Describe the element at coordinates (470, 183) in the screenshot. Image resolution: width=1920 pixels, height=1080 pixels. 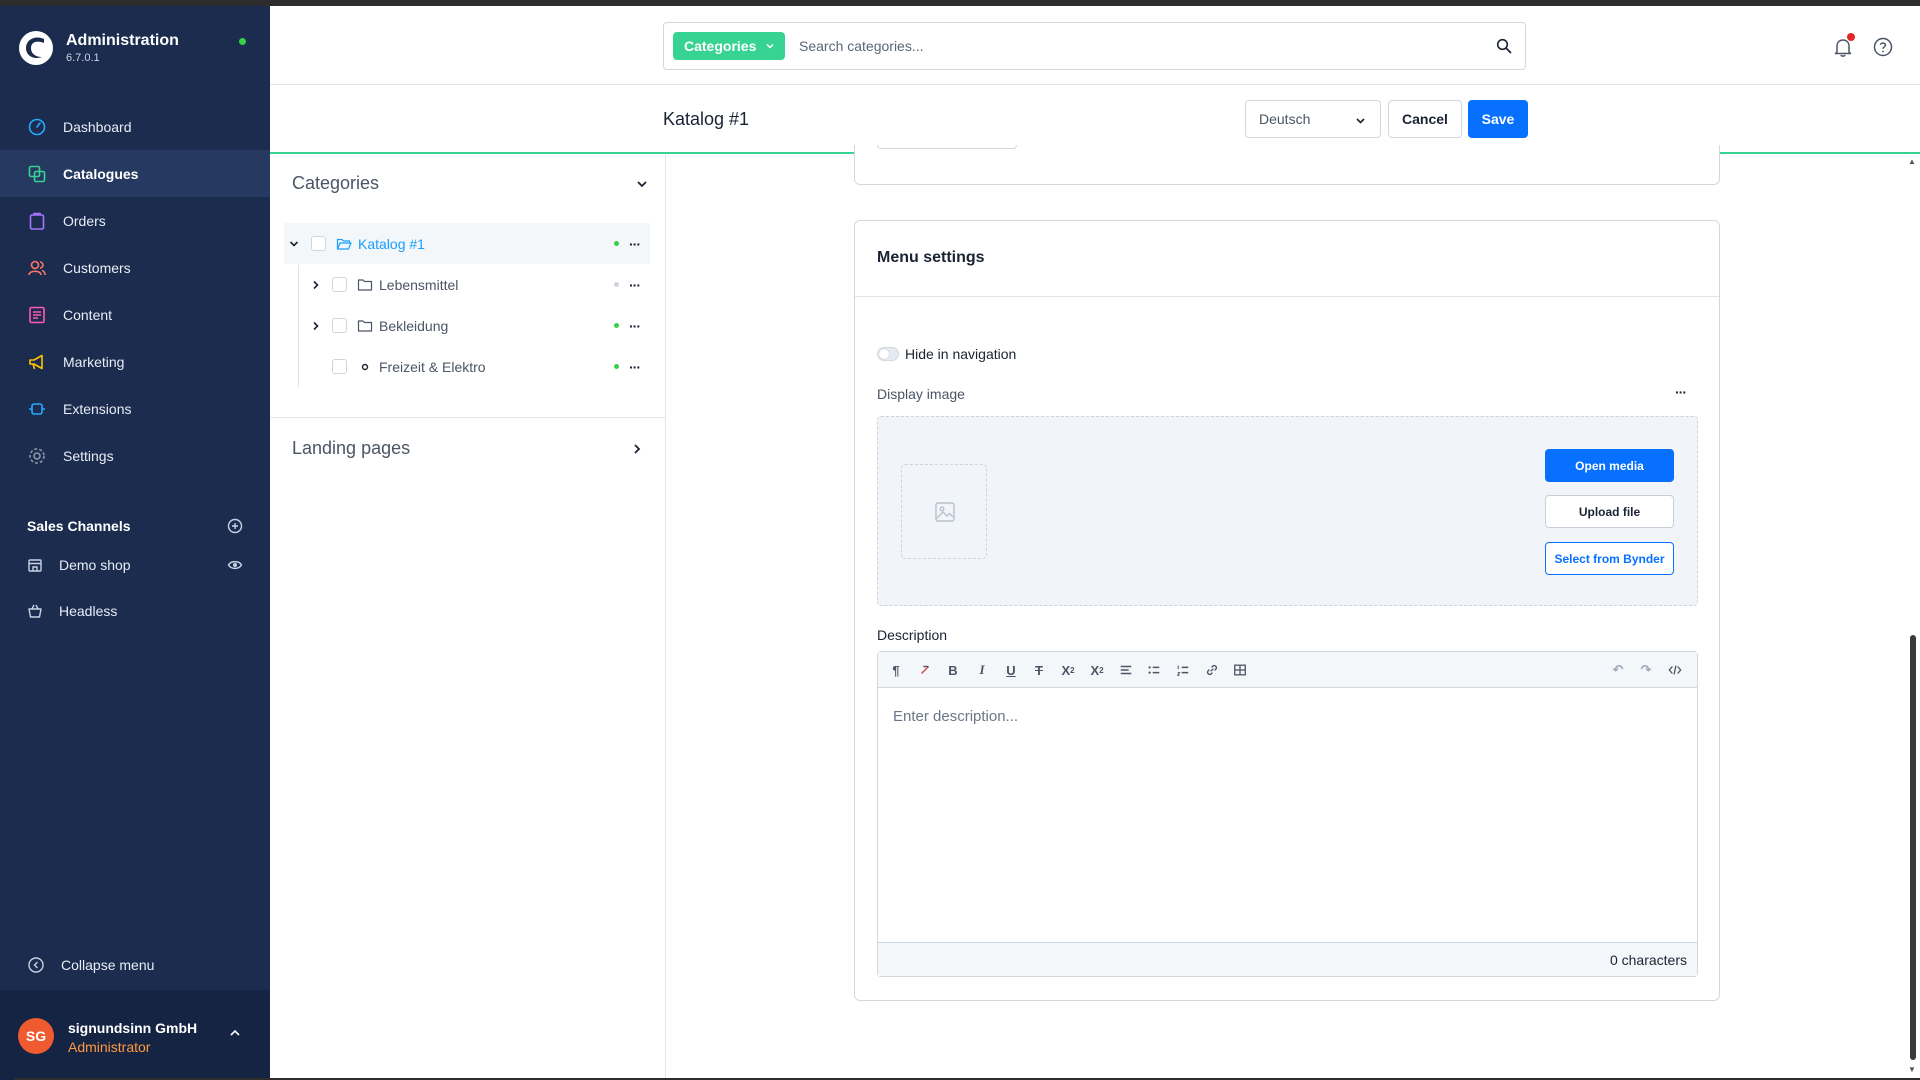
I see `categories-section-header: Categories` at that location.